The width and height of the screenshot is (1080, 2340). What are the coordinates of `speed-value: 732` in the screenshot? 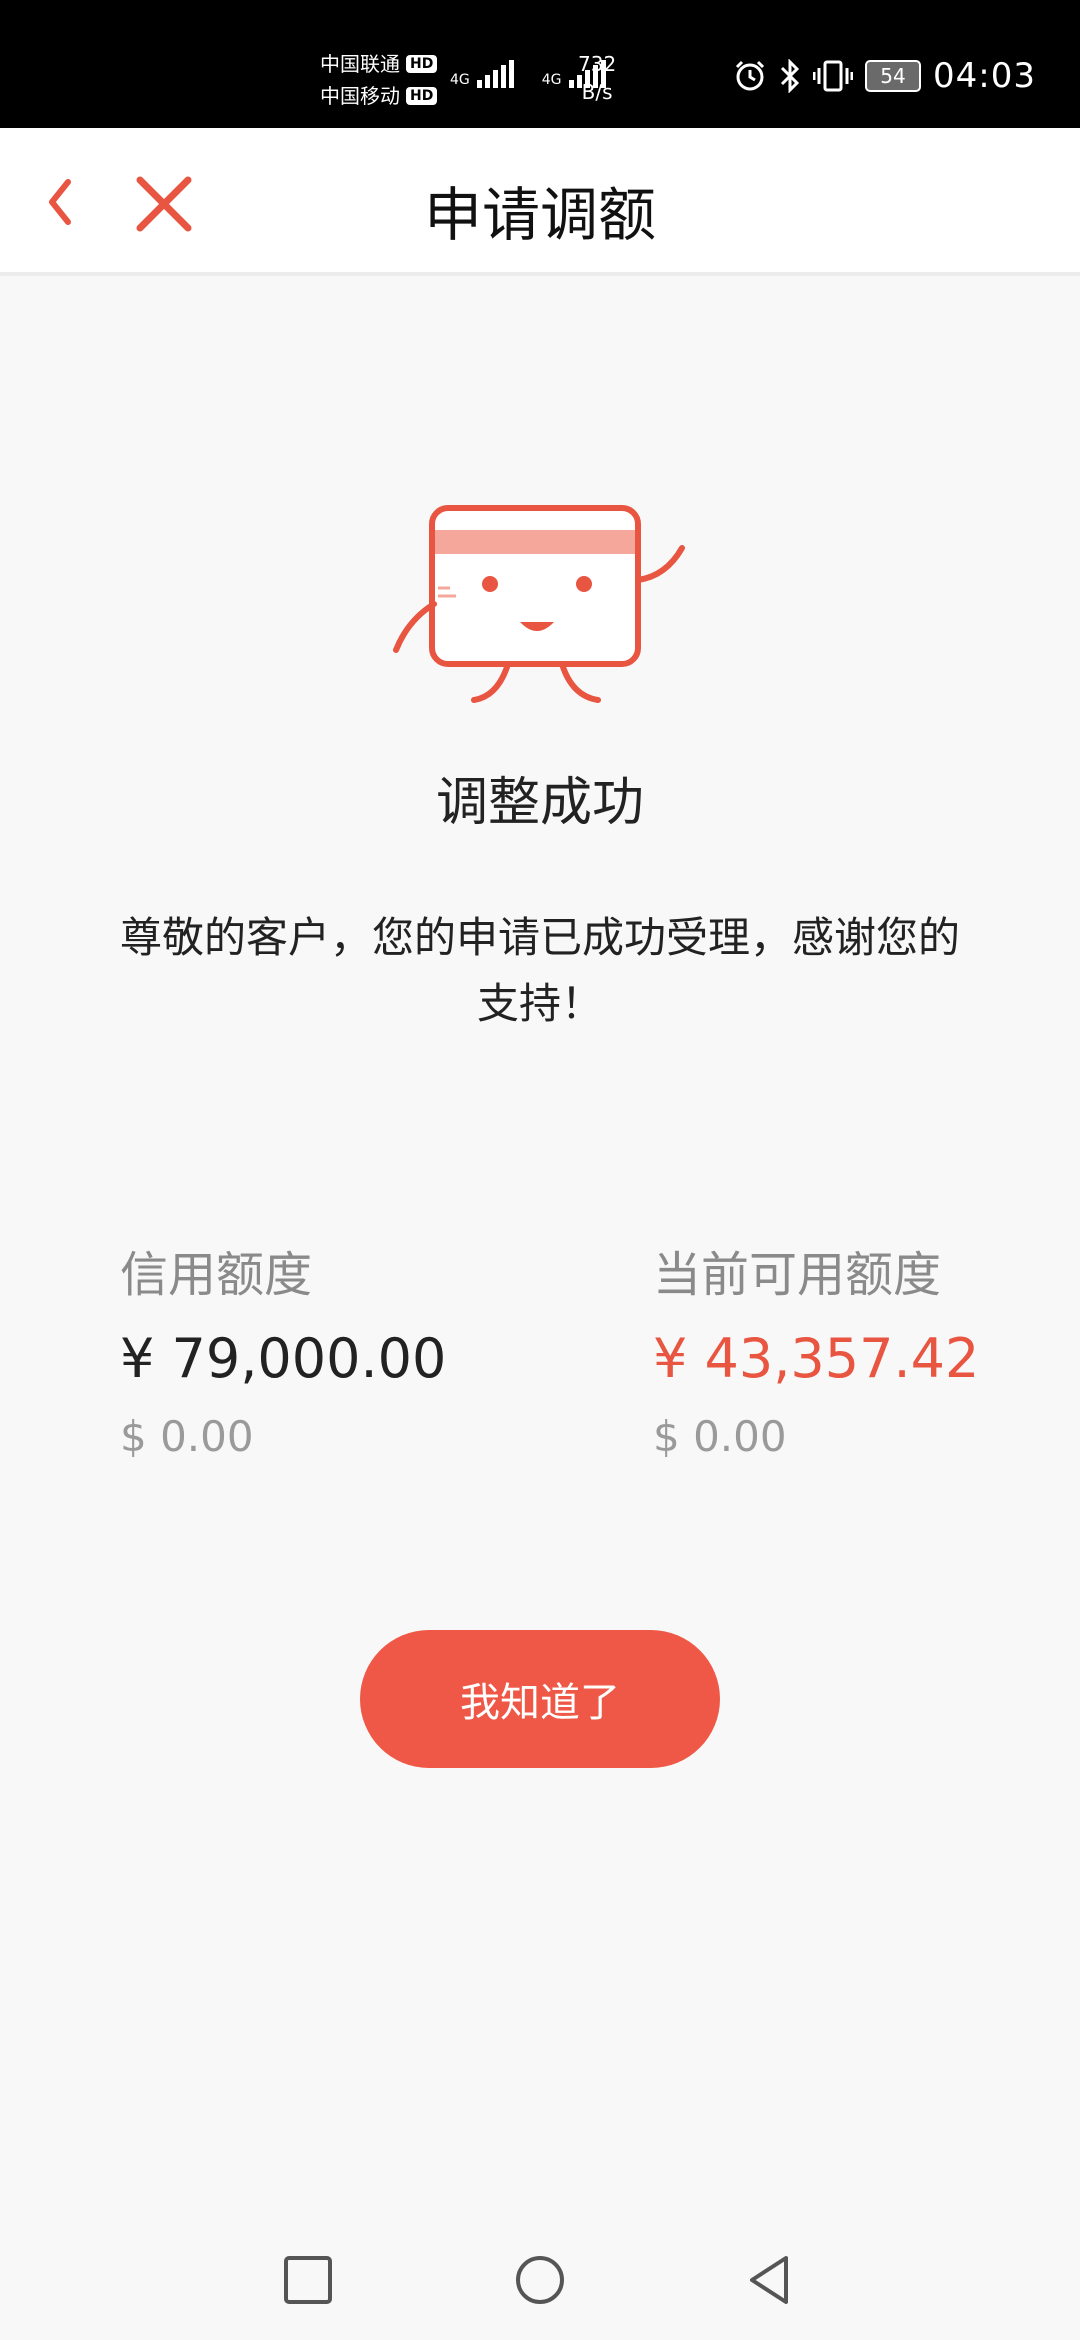 It's located at (597, 64).